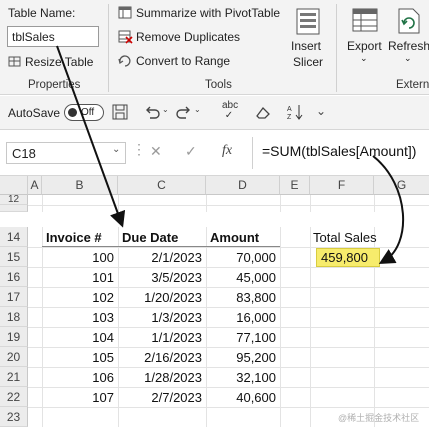 This screenshot has height=427, width=429. Describe the element at coordinates (379, 418) in the screenshot. I see `watermark: @稀土掘金技术社区` at that location.